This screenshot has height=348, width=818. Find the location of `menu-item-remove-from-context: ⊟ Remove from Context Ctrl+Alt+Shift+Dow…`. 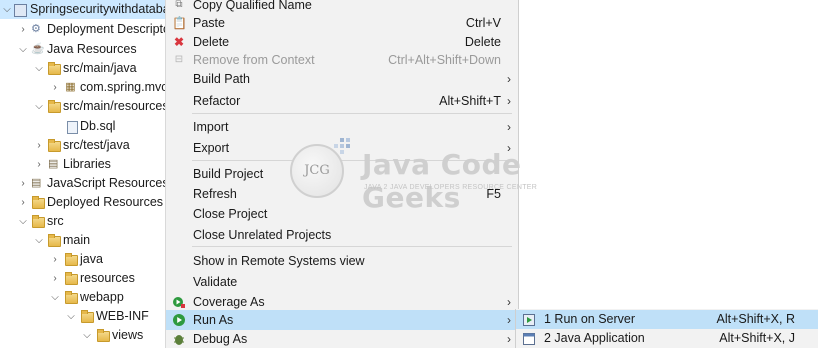

menu-item-remove-from-context: ⊟ Remove from Context Ctrl+Alt+Shift+Dow… is located at coordinates (342, 60).